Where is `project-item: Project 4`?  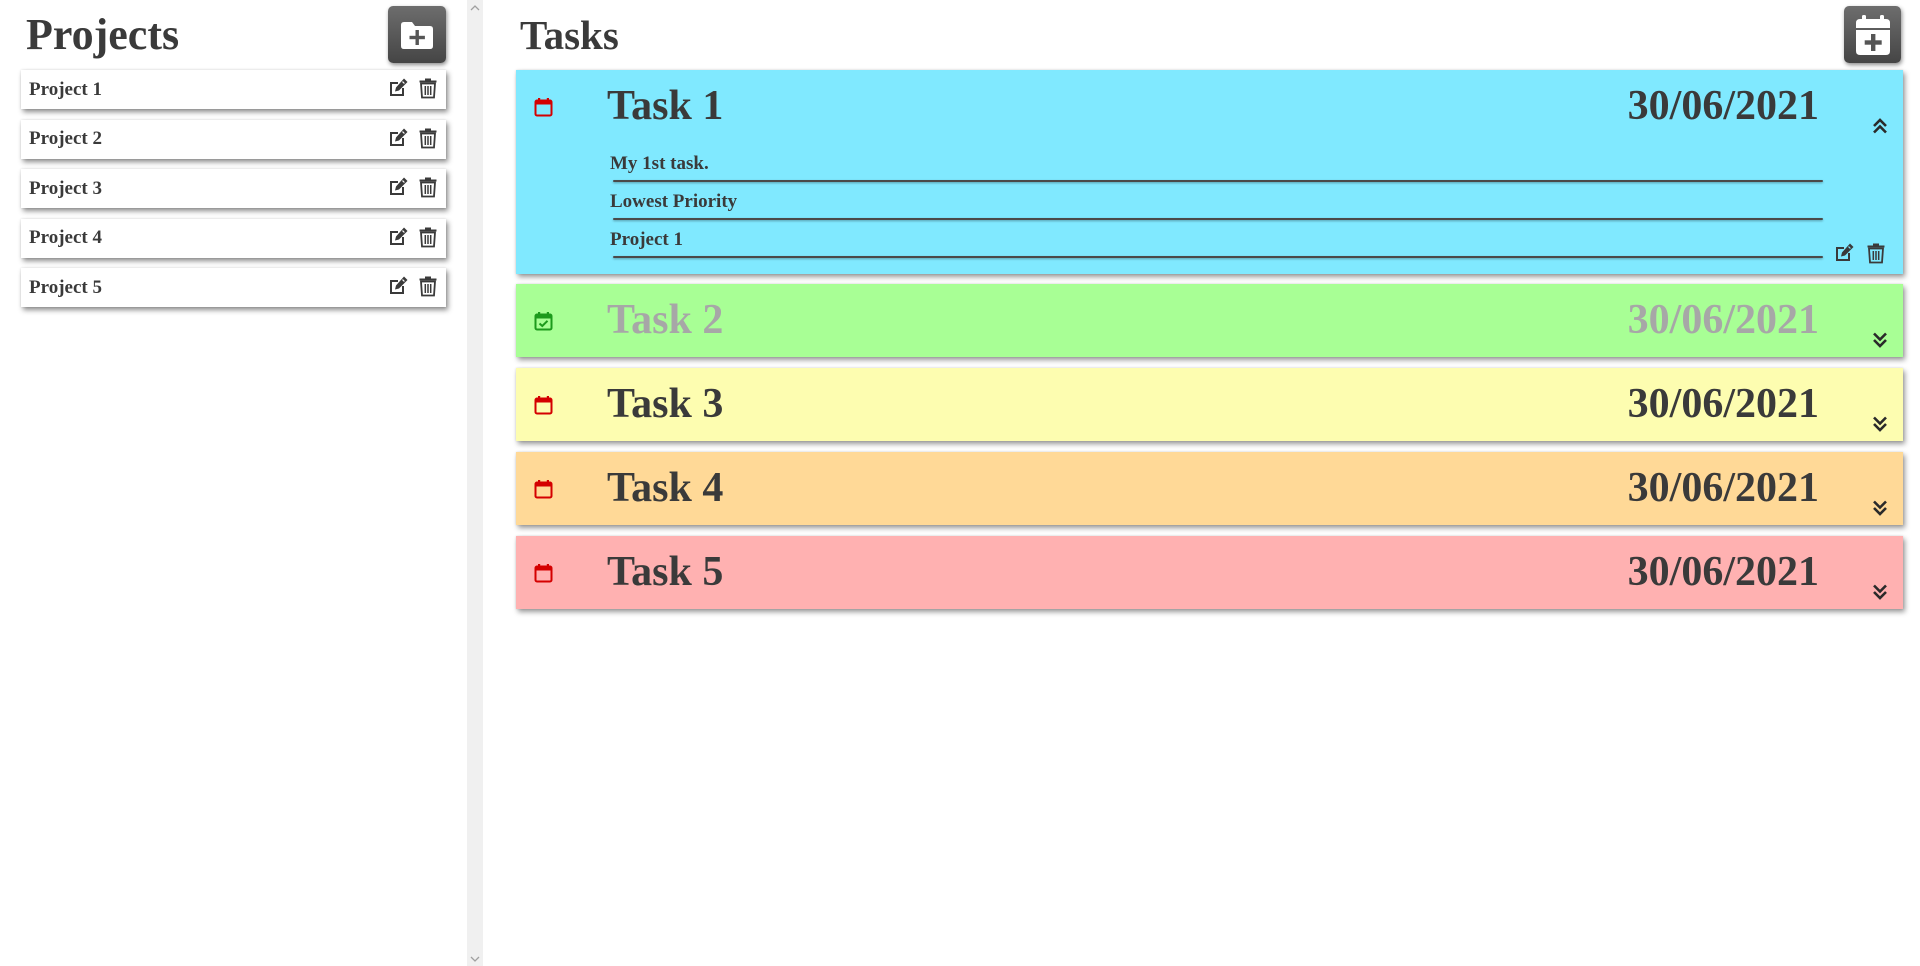 project-item: Project 4 is located at coordinates (233, 238).